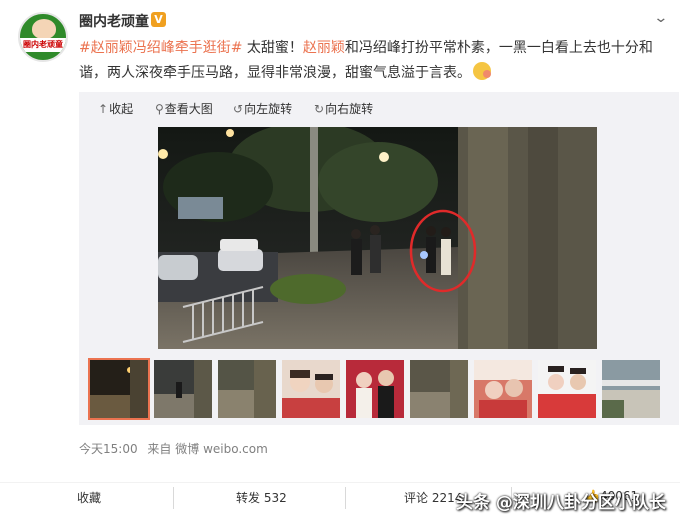  I want to click on post-meta: 今天15:00 来自 微博 weibo.com, so click(173, 448).